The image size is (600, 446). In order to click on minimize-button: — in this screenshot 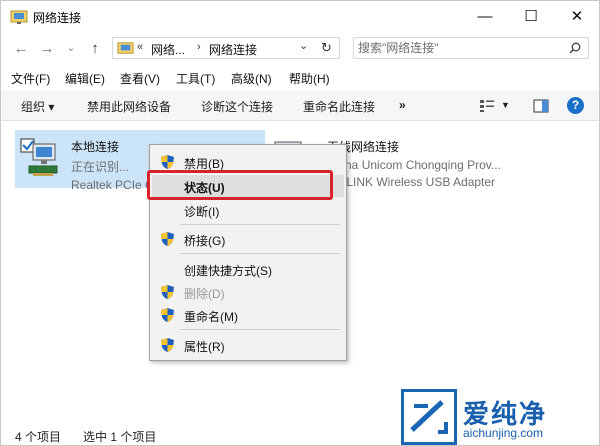, I will do `click(485, 16)`.